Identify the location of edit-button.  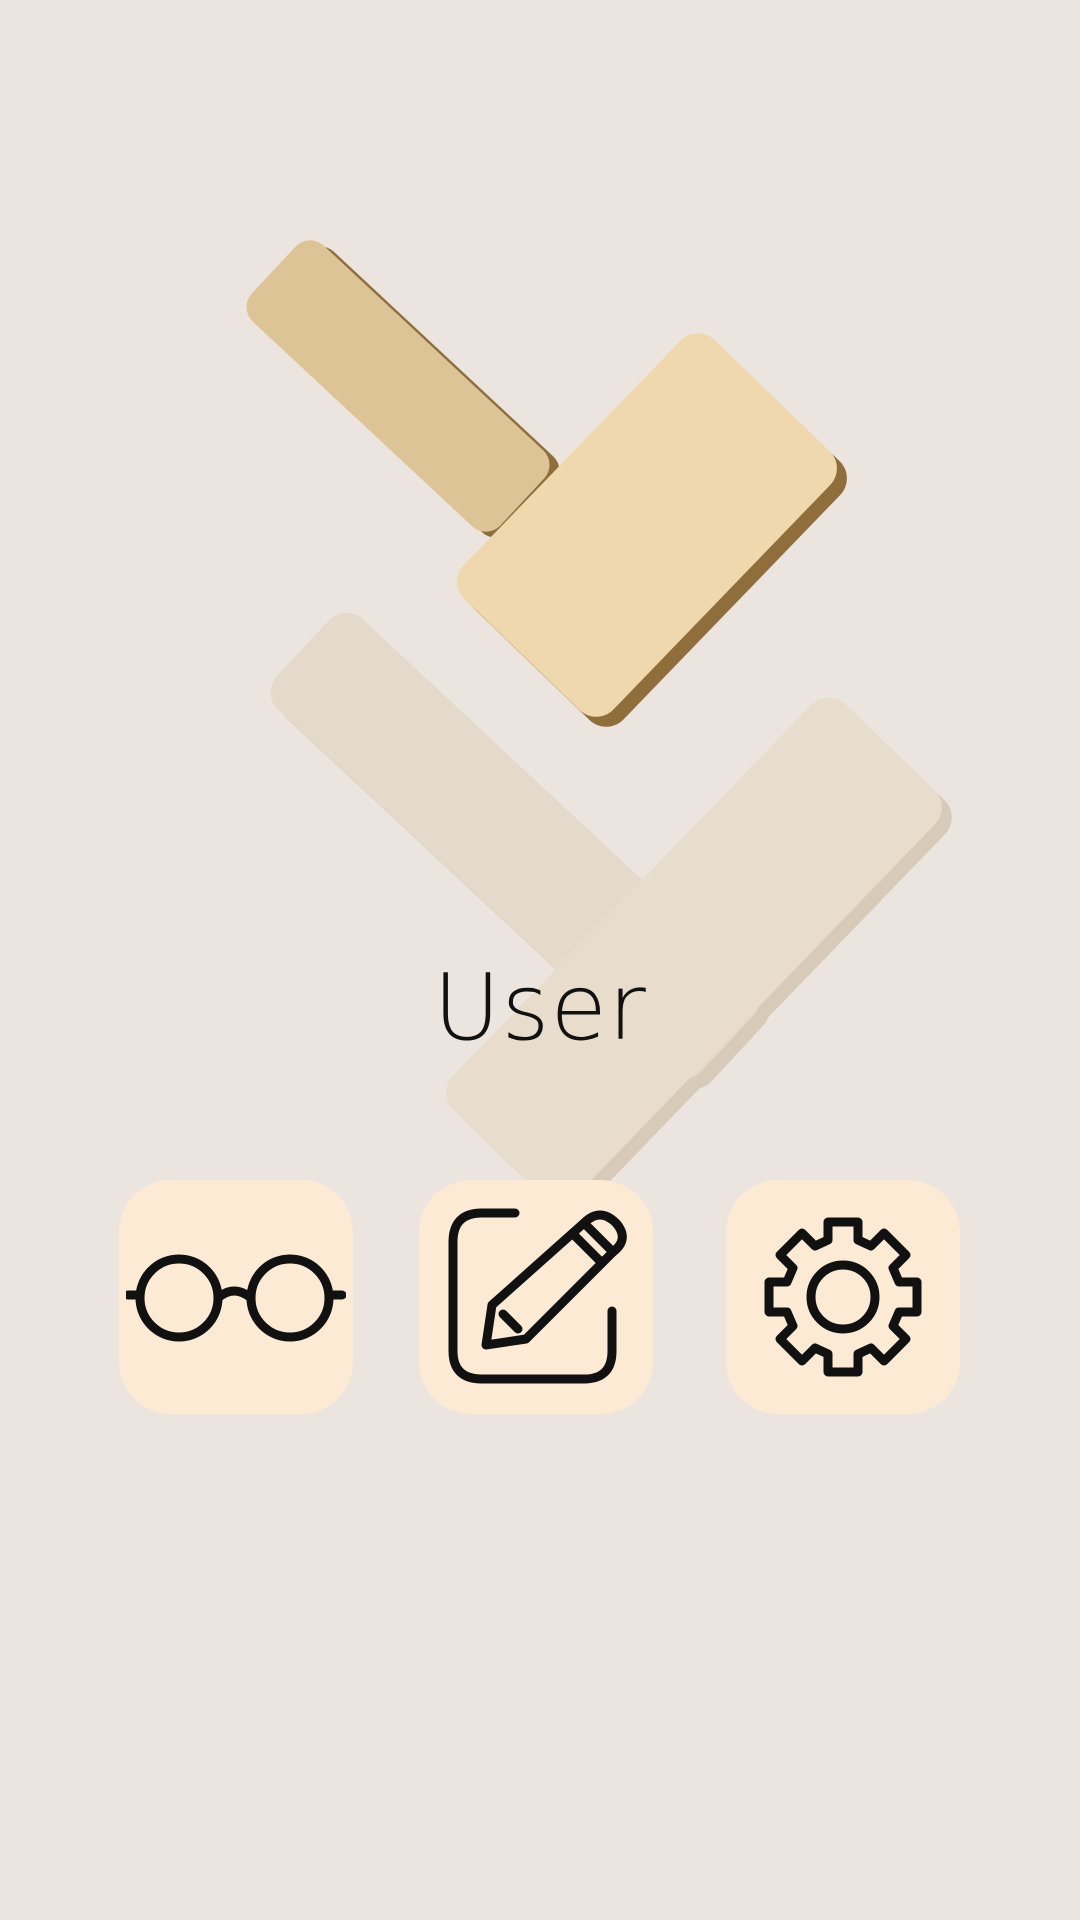
(536, 1297).